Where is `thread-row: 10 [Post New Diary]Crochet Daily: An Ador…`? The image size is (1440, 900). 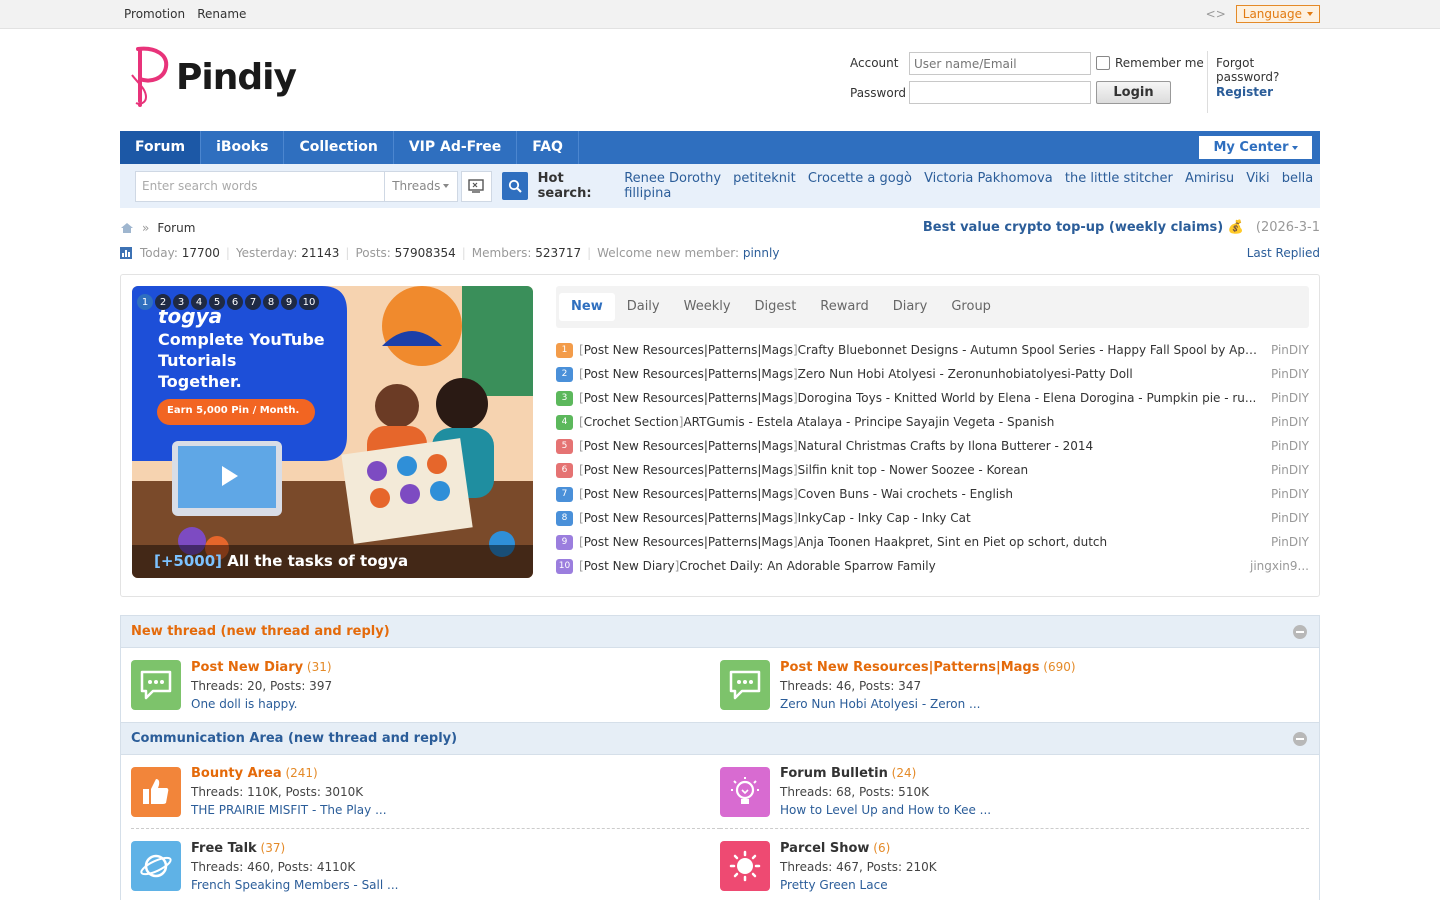 thread-row: 10 [Post New Diary]Crochet Daily: An Ador… is located at coordinates (932, 566).